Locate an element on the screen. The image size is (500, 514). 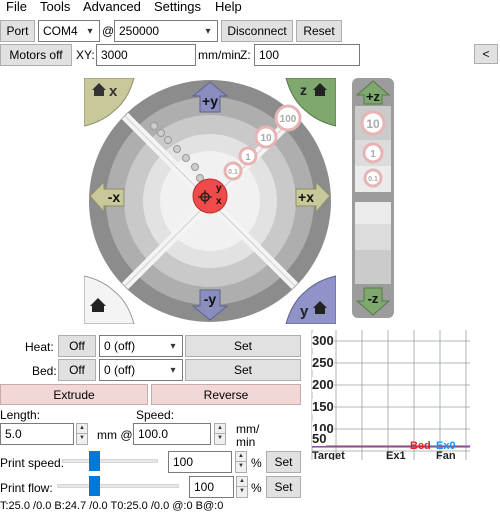
y-tick-label: 250 is located at coordinates (323, 362).